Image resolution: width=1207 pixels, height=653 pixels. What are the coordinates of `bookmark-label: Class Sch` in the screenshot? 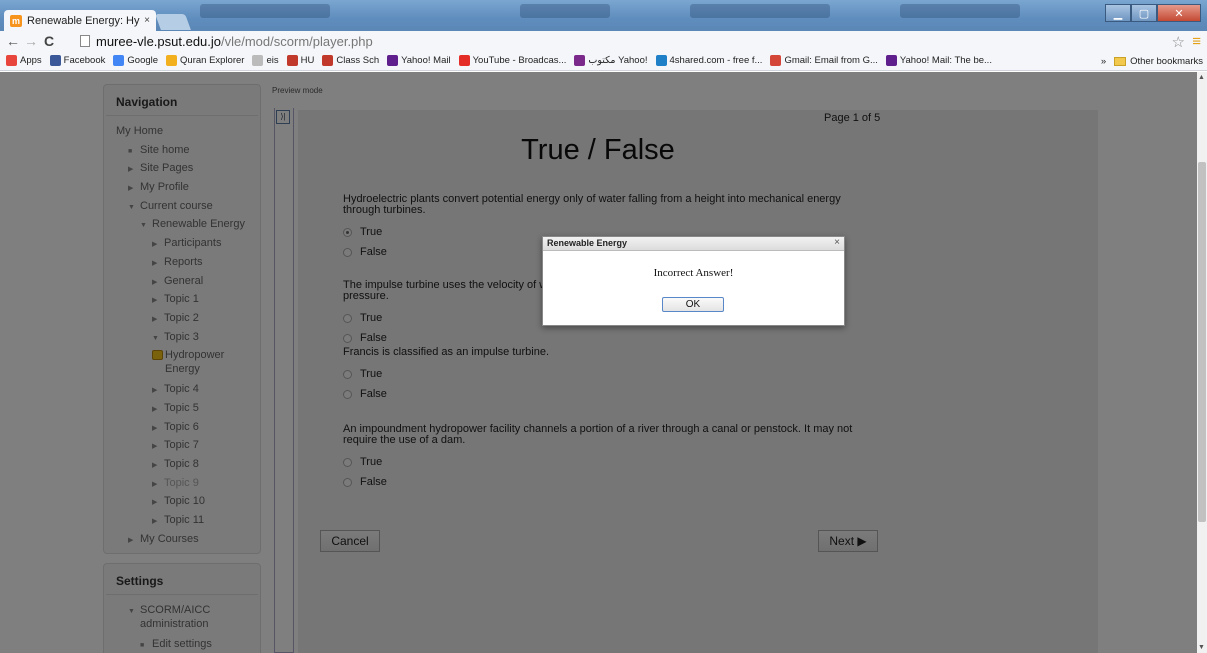 It's located at (358, 60).